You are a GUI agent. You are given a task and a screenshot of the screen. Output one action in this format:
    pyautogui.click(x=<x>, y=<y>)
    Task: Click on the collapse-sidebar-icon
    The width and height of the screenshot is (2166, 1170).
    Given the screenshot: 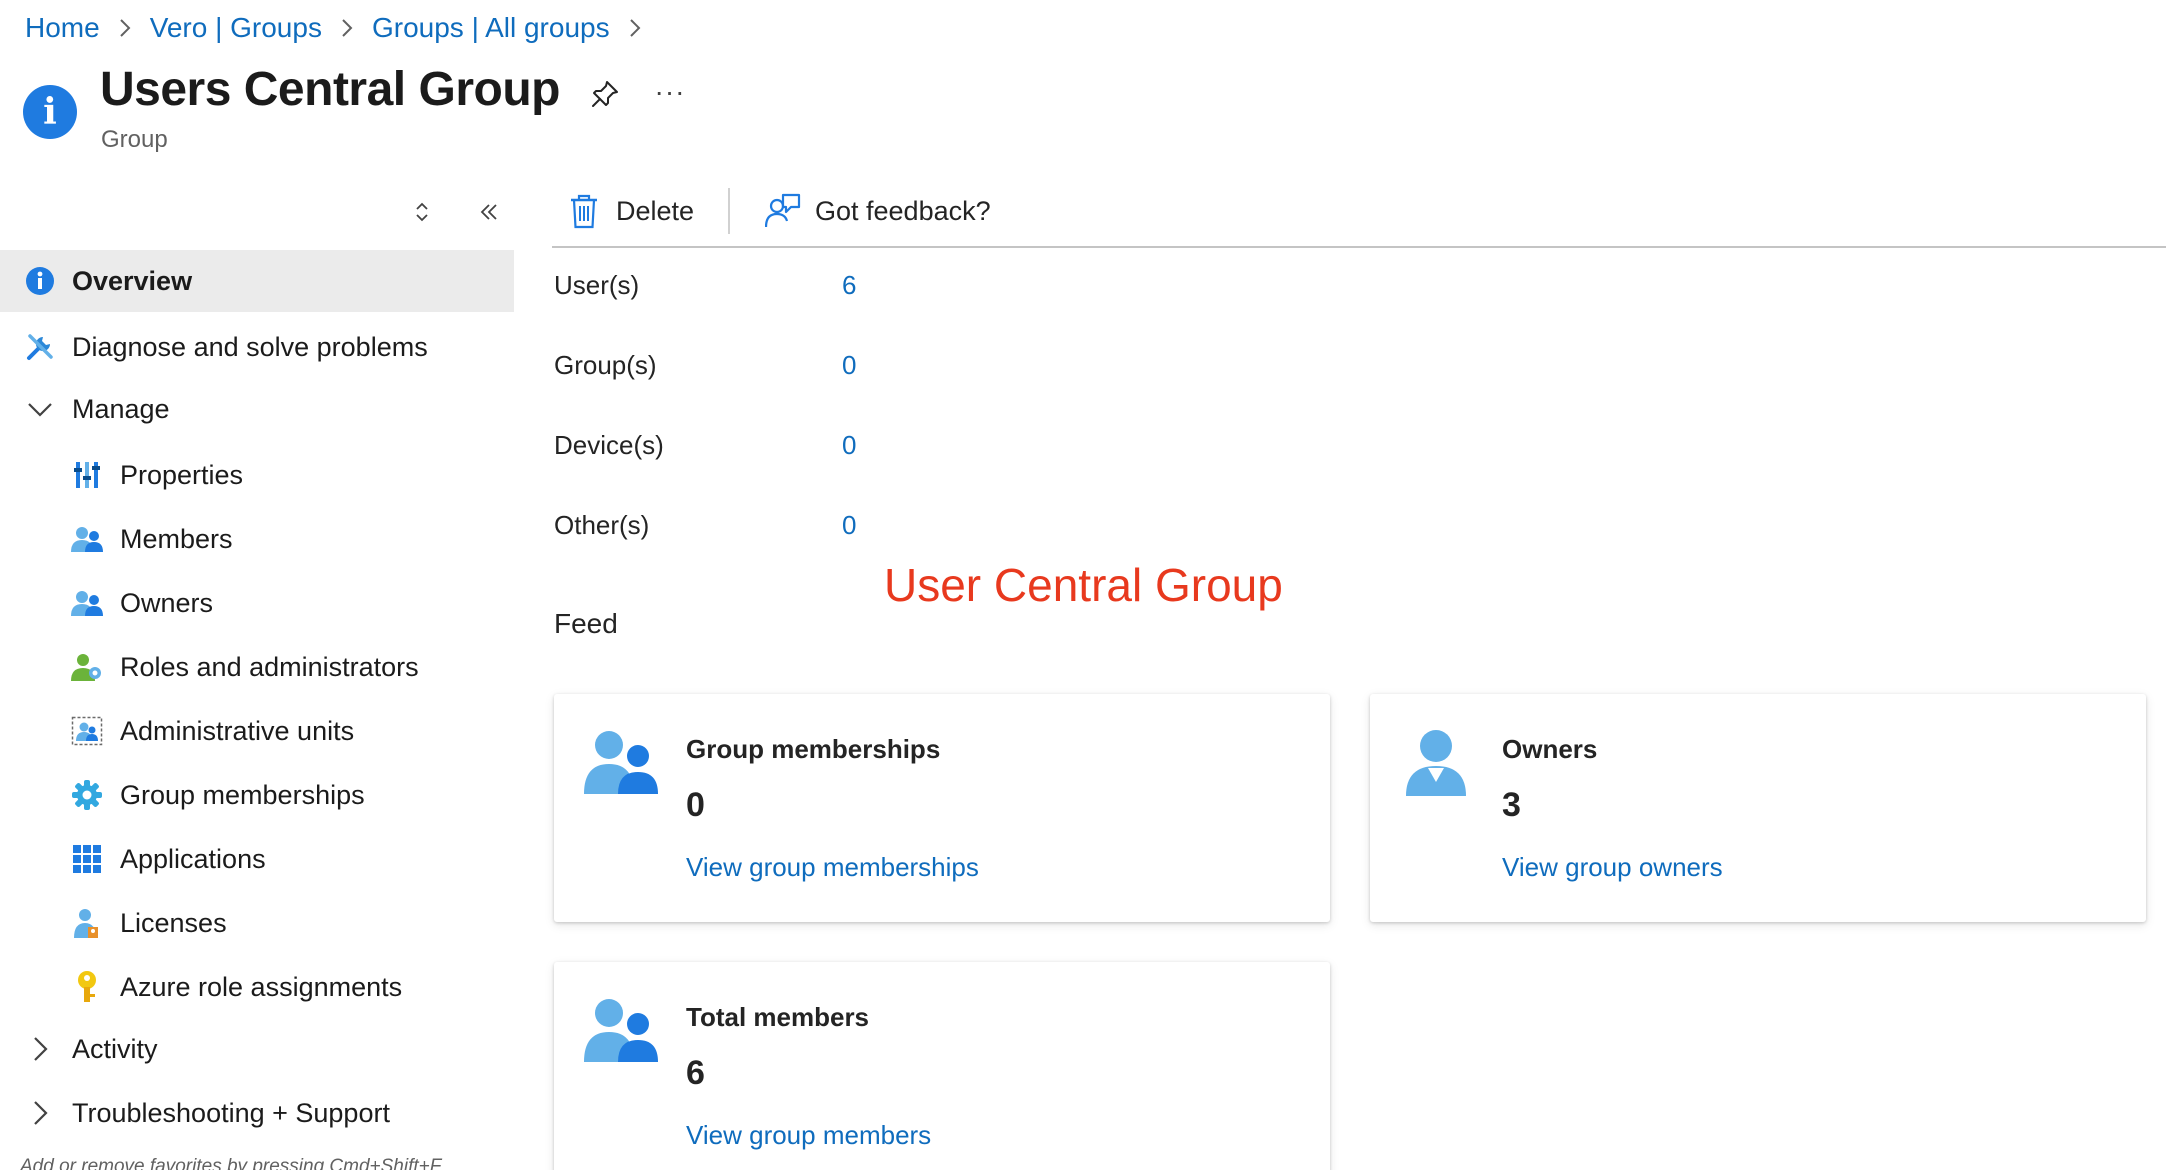 What is the action you would take?
    pyautogui.click(x=489, y=212)
    